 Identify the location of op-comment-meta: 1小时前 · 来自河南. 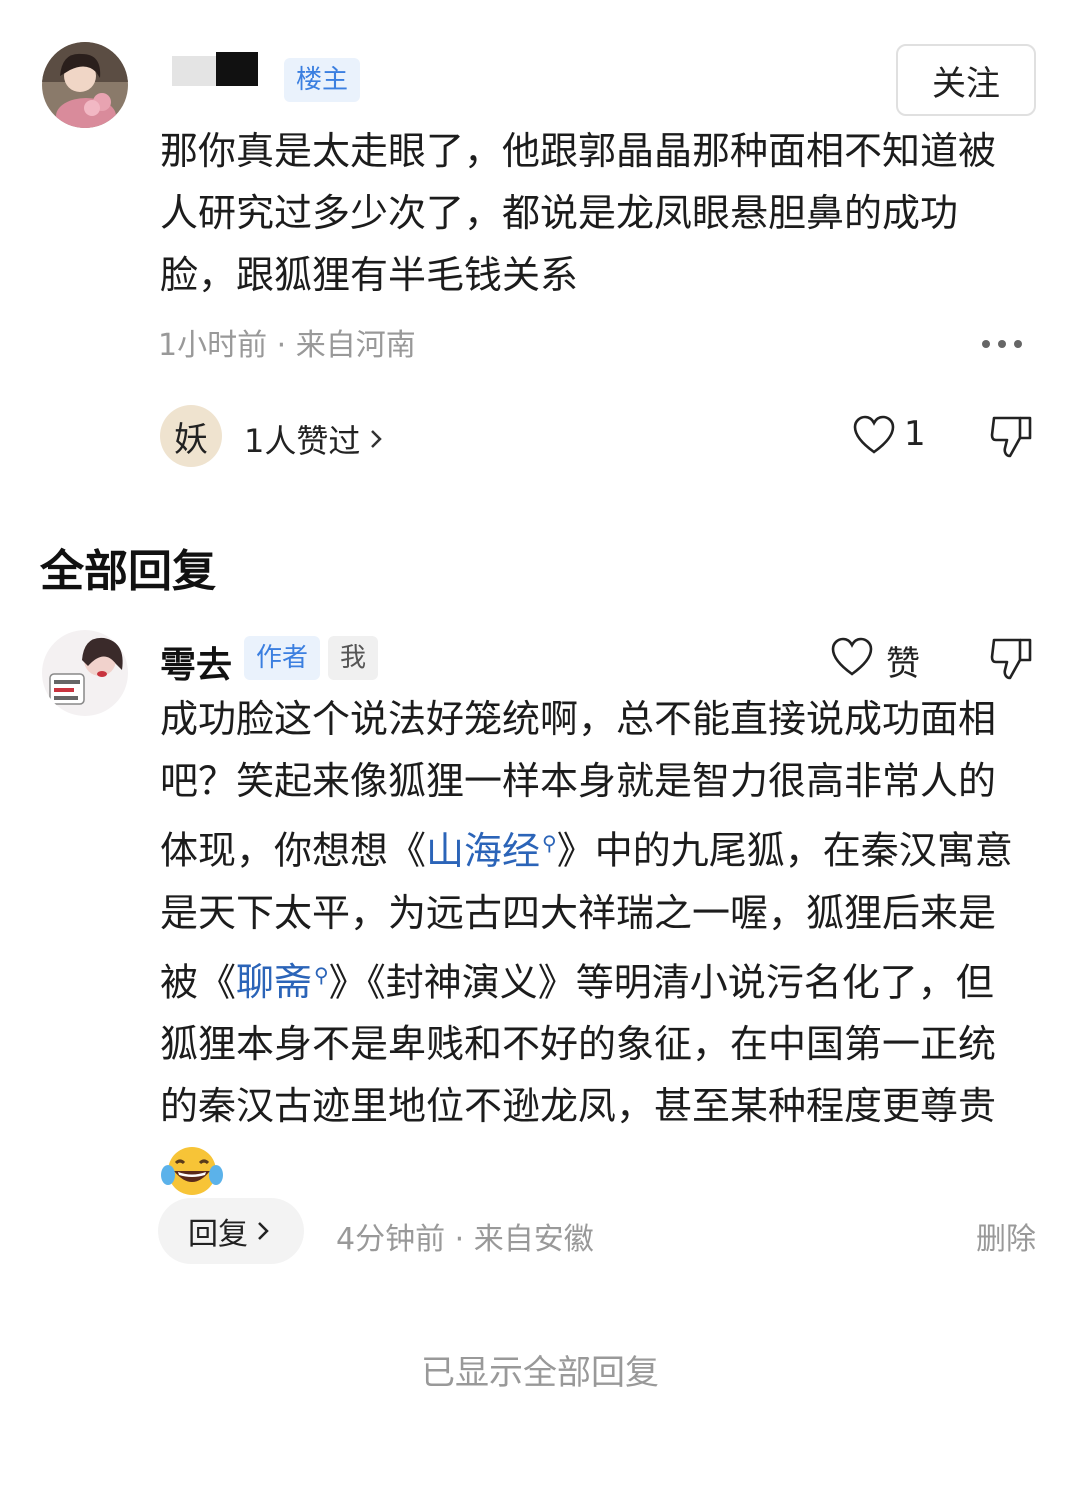
(287, 345).